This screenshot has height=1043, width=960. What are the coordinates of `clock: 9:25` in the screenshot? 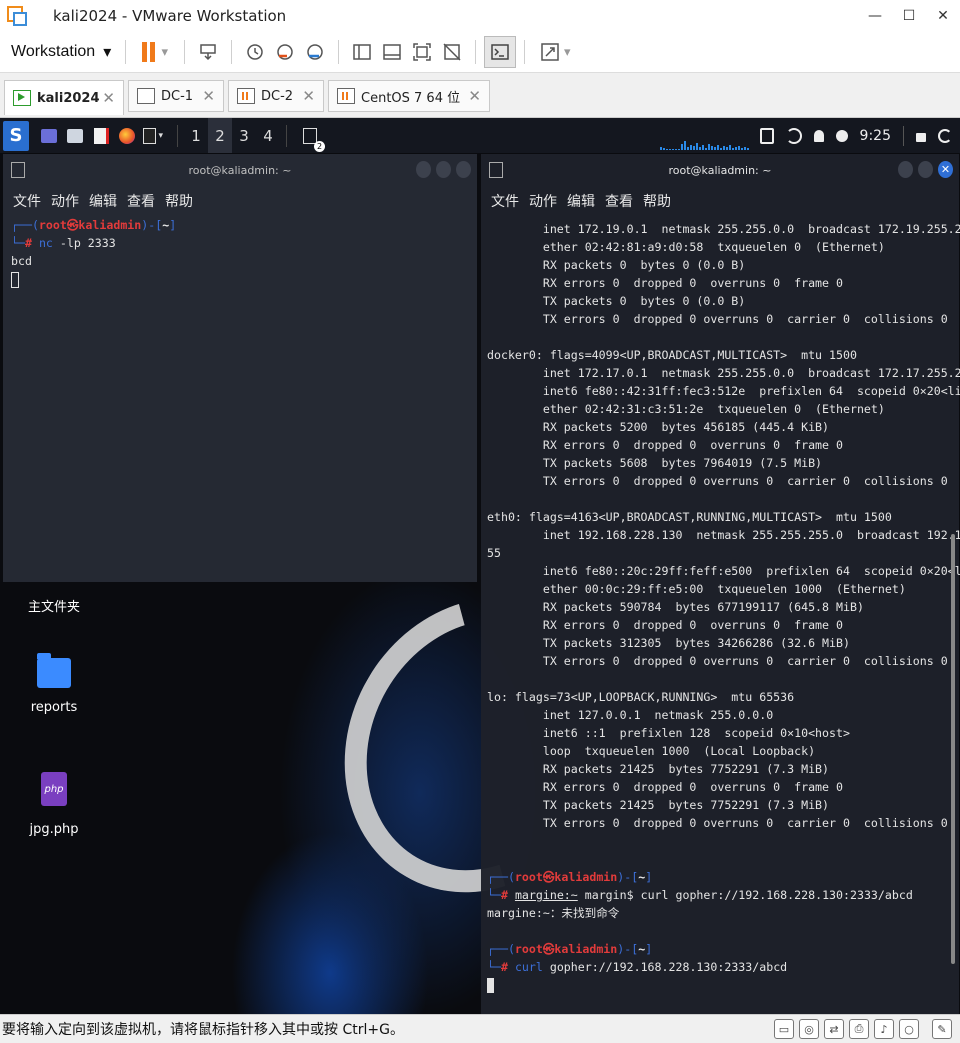 It's located at (875, 136).